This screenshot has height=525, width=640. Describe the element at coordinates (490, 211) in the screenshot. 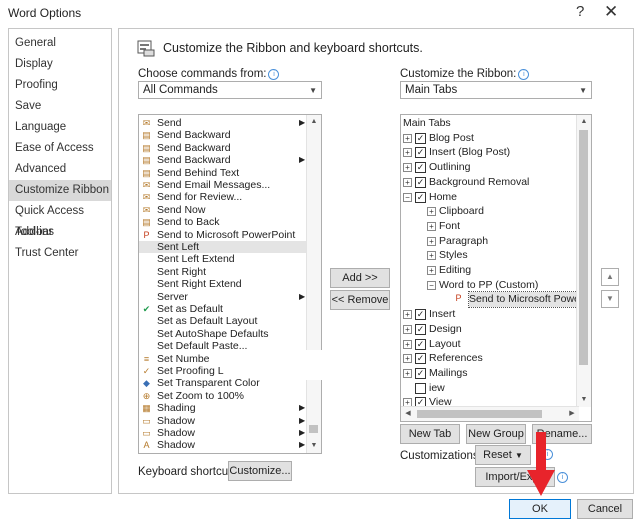

I see `tree-node: + Clipboard` at that location.